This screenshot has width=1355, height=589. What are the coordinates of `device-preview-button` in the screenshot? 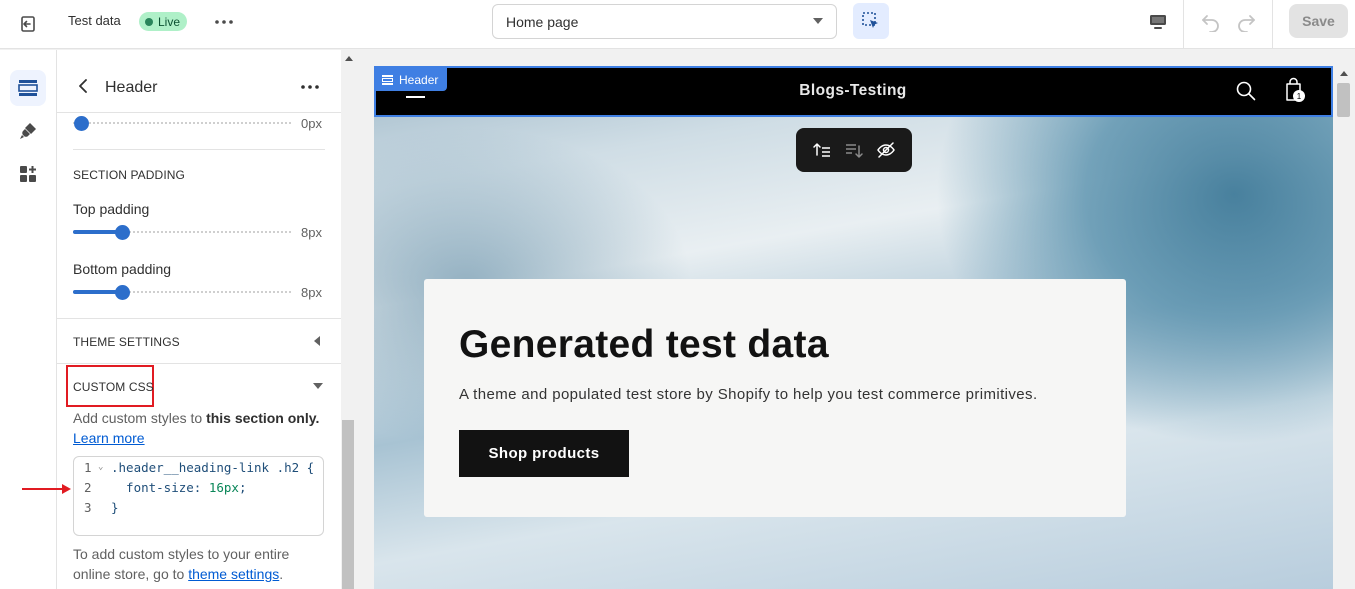 It's located at (1158, 22).